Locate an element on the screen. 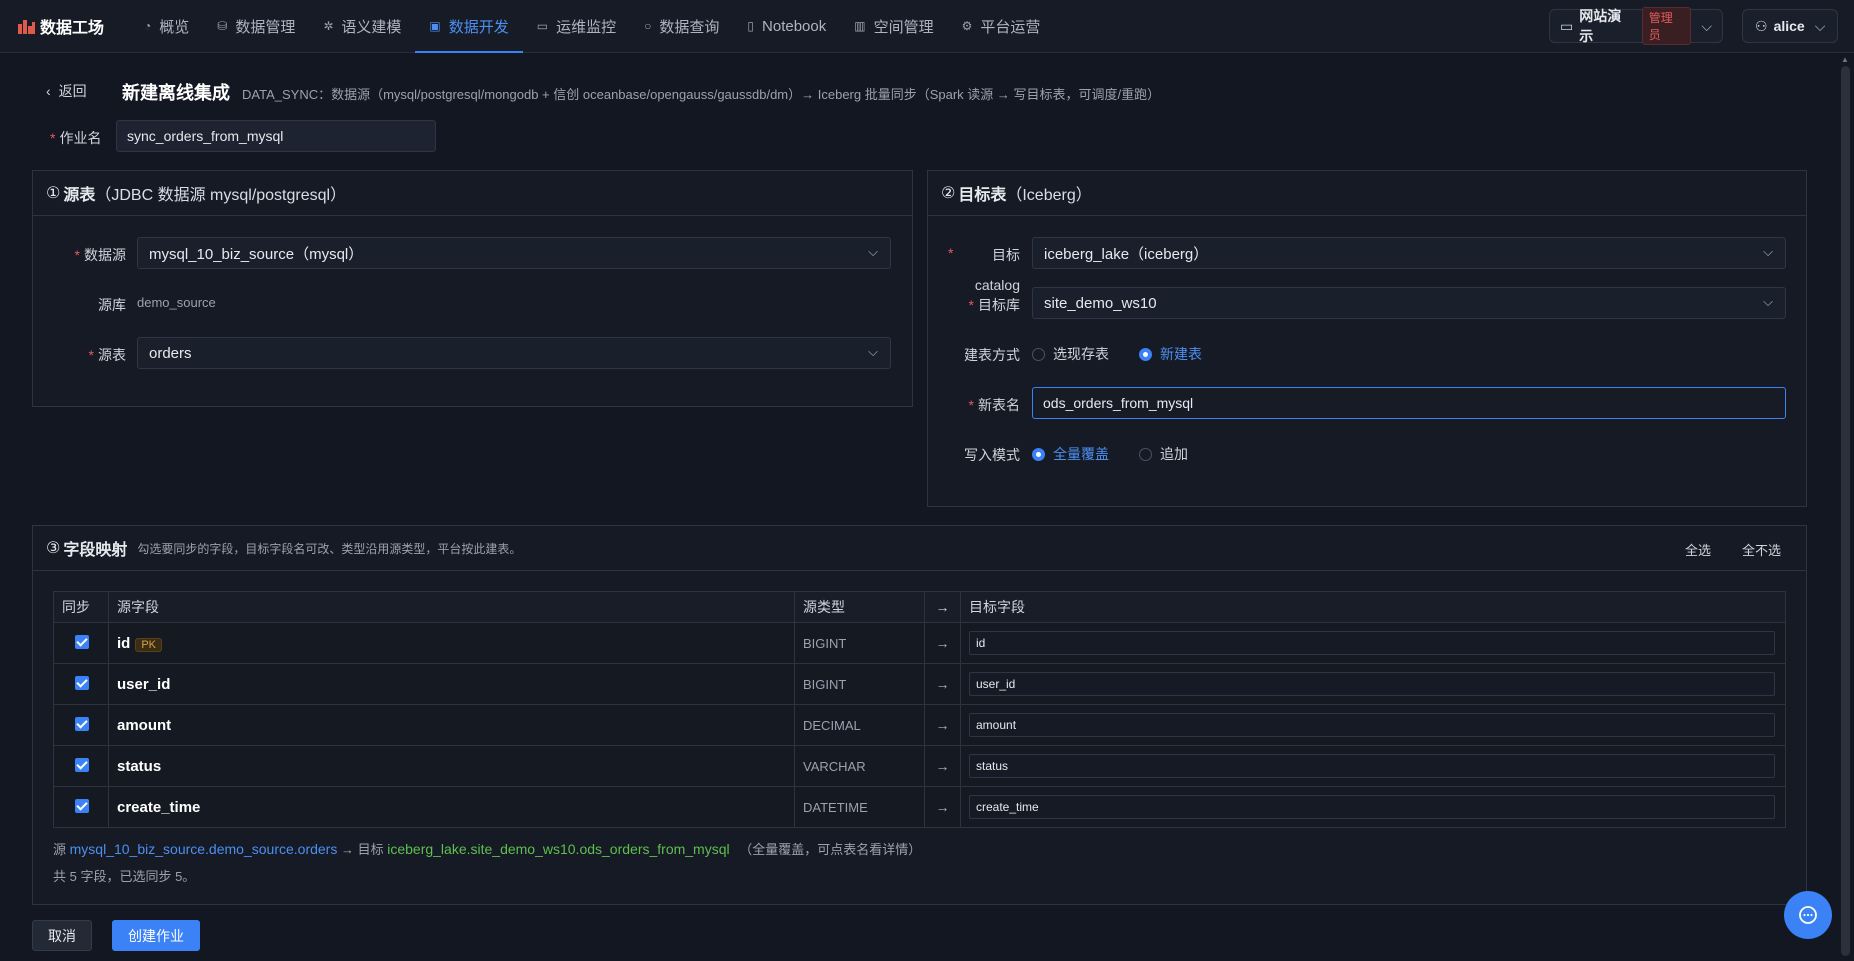 The width and height of the screenshot is (1854, 961). pk-badge: PK is located at coordinates (149, 644).